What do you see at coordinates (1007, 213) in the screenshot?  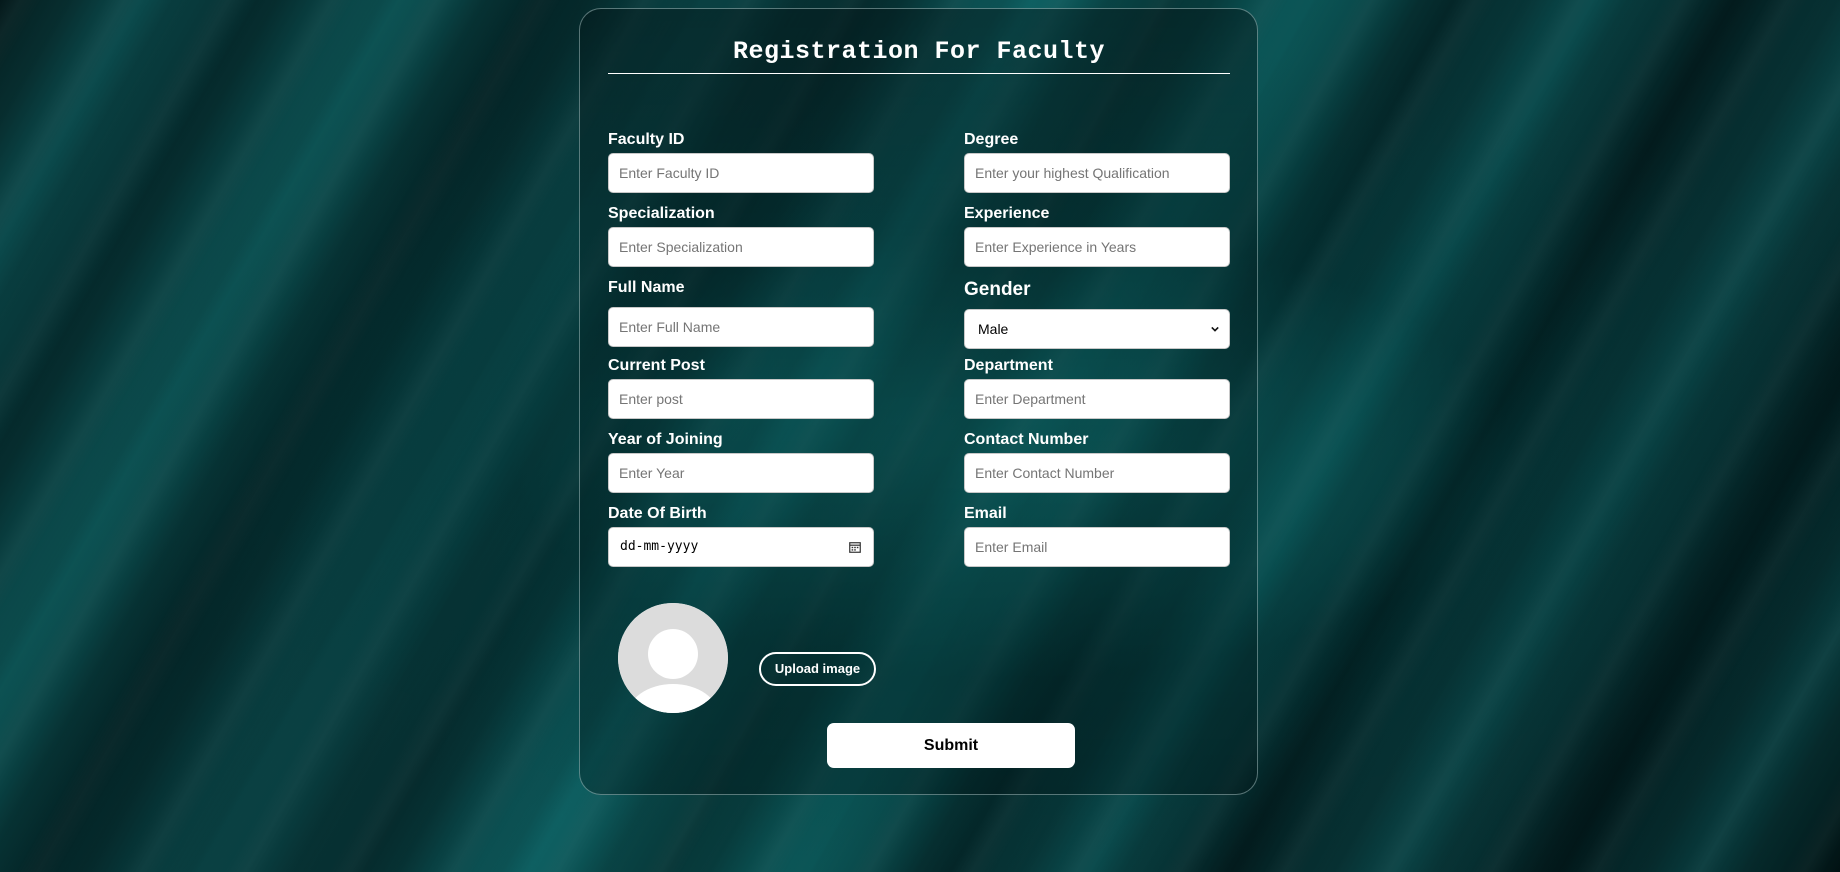 I see `experience-label: Experience` at bounding box center [1007, 213].